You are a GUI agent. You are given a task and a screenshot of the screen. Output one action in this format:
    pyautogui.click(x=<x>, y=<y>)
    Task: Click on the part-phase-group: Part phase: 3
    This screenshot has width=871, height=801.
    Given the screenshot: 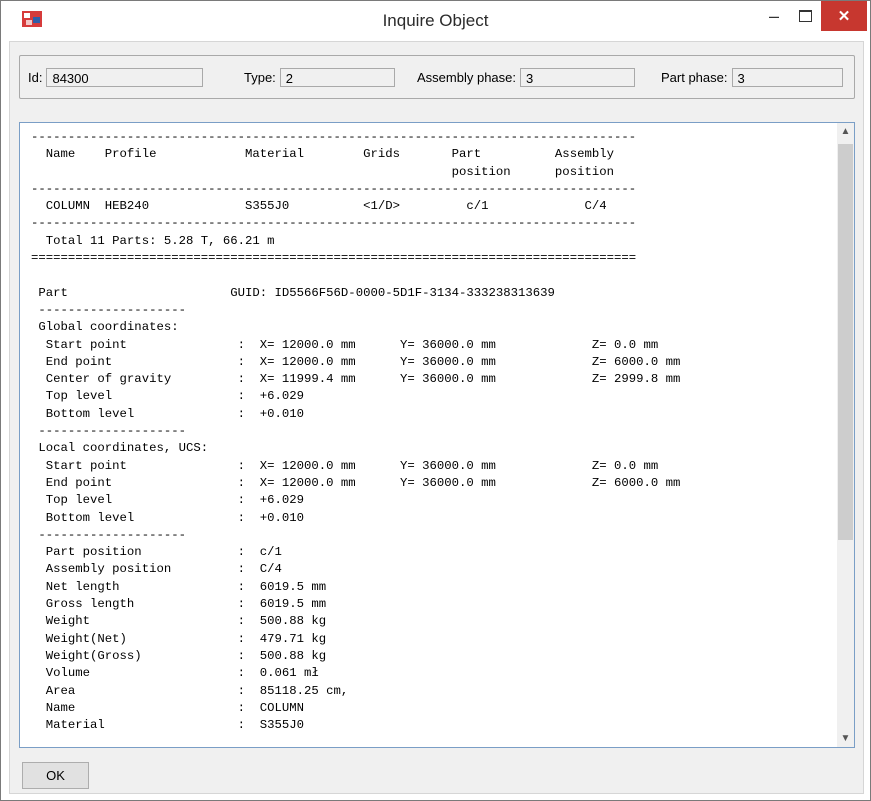 What is the action you would take?
    pyautogui.click(x=752, y=77)
    